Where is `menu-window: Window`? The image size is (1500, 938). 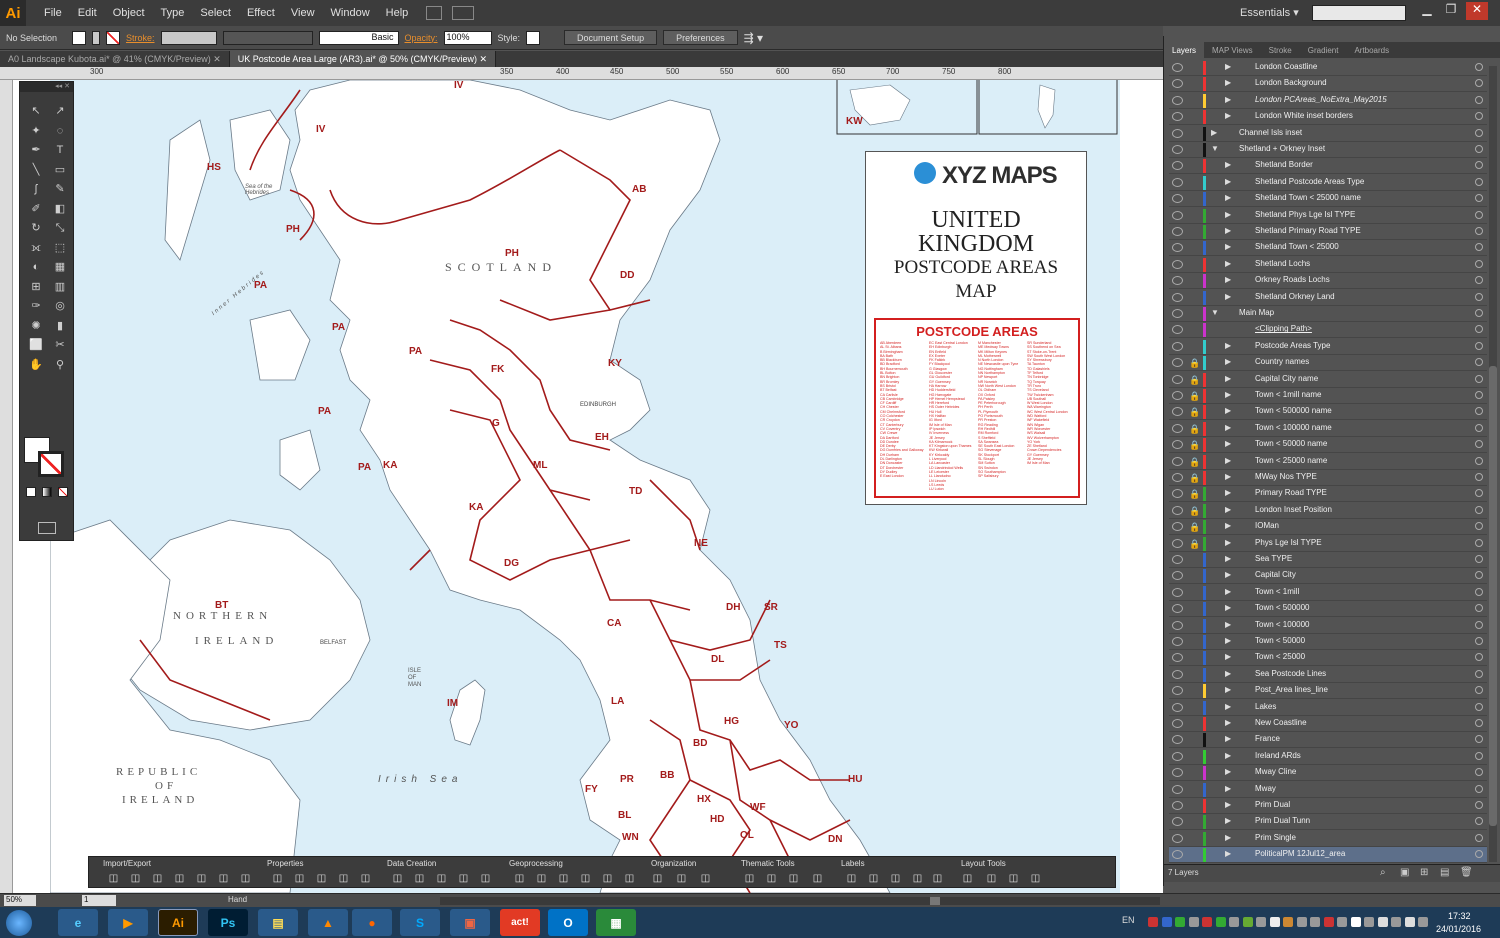
menu-window: Window is located at coordinates (350, 13).